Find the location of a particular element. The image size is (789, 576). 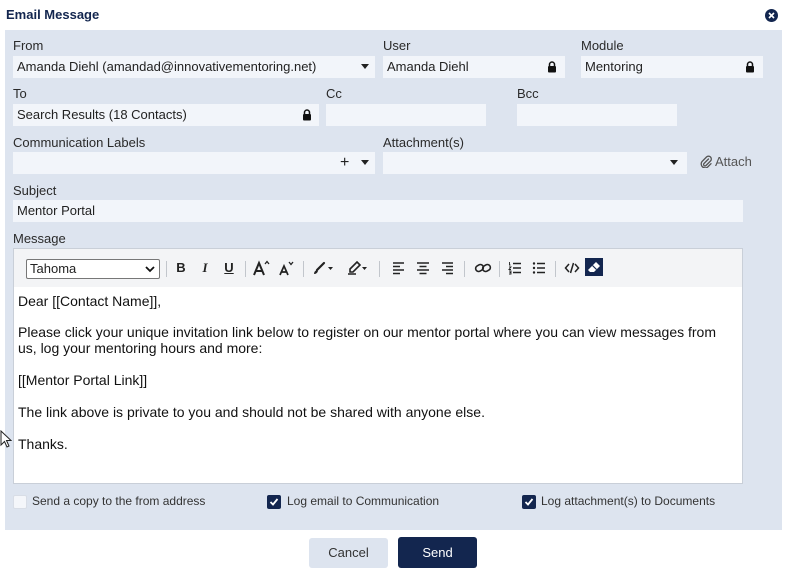

brush-icon is located at coordinates (323, 267).